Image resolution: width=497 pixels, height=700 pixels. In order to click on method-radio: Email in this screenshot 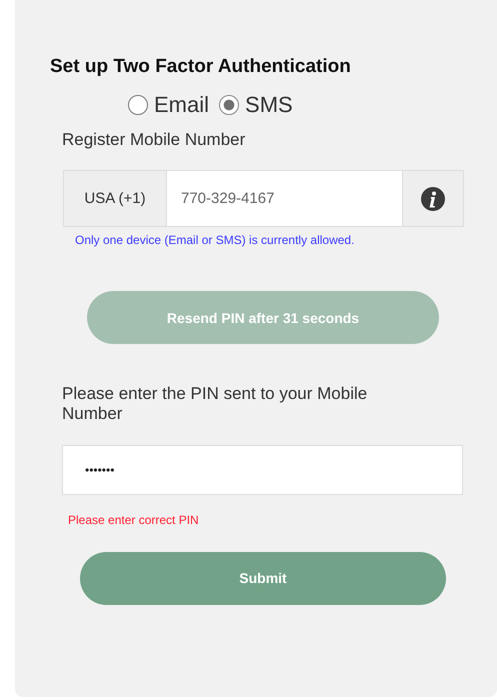, I will do `click(169, 105)`.